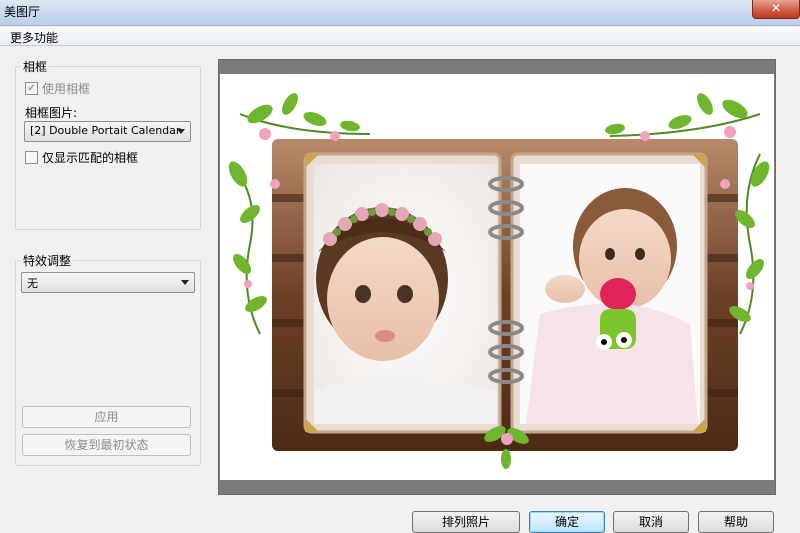 This screenshot has height=533, width=800. What do you see at coordinates (106, 445) in the screenshot?
I see `restore-button: 恢复到最初状态` at bounding box center [106, 445].